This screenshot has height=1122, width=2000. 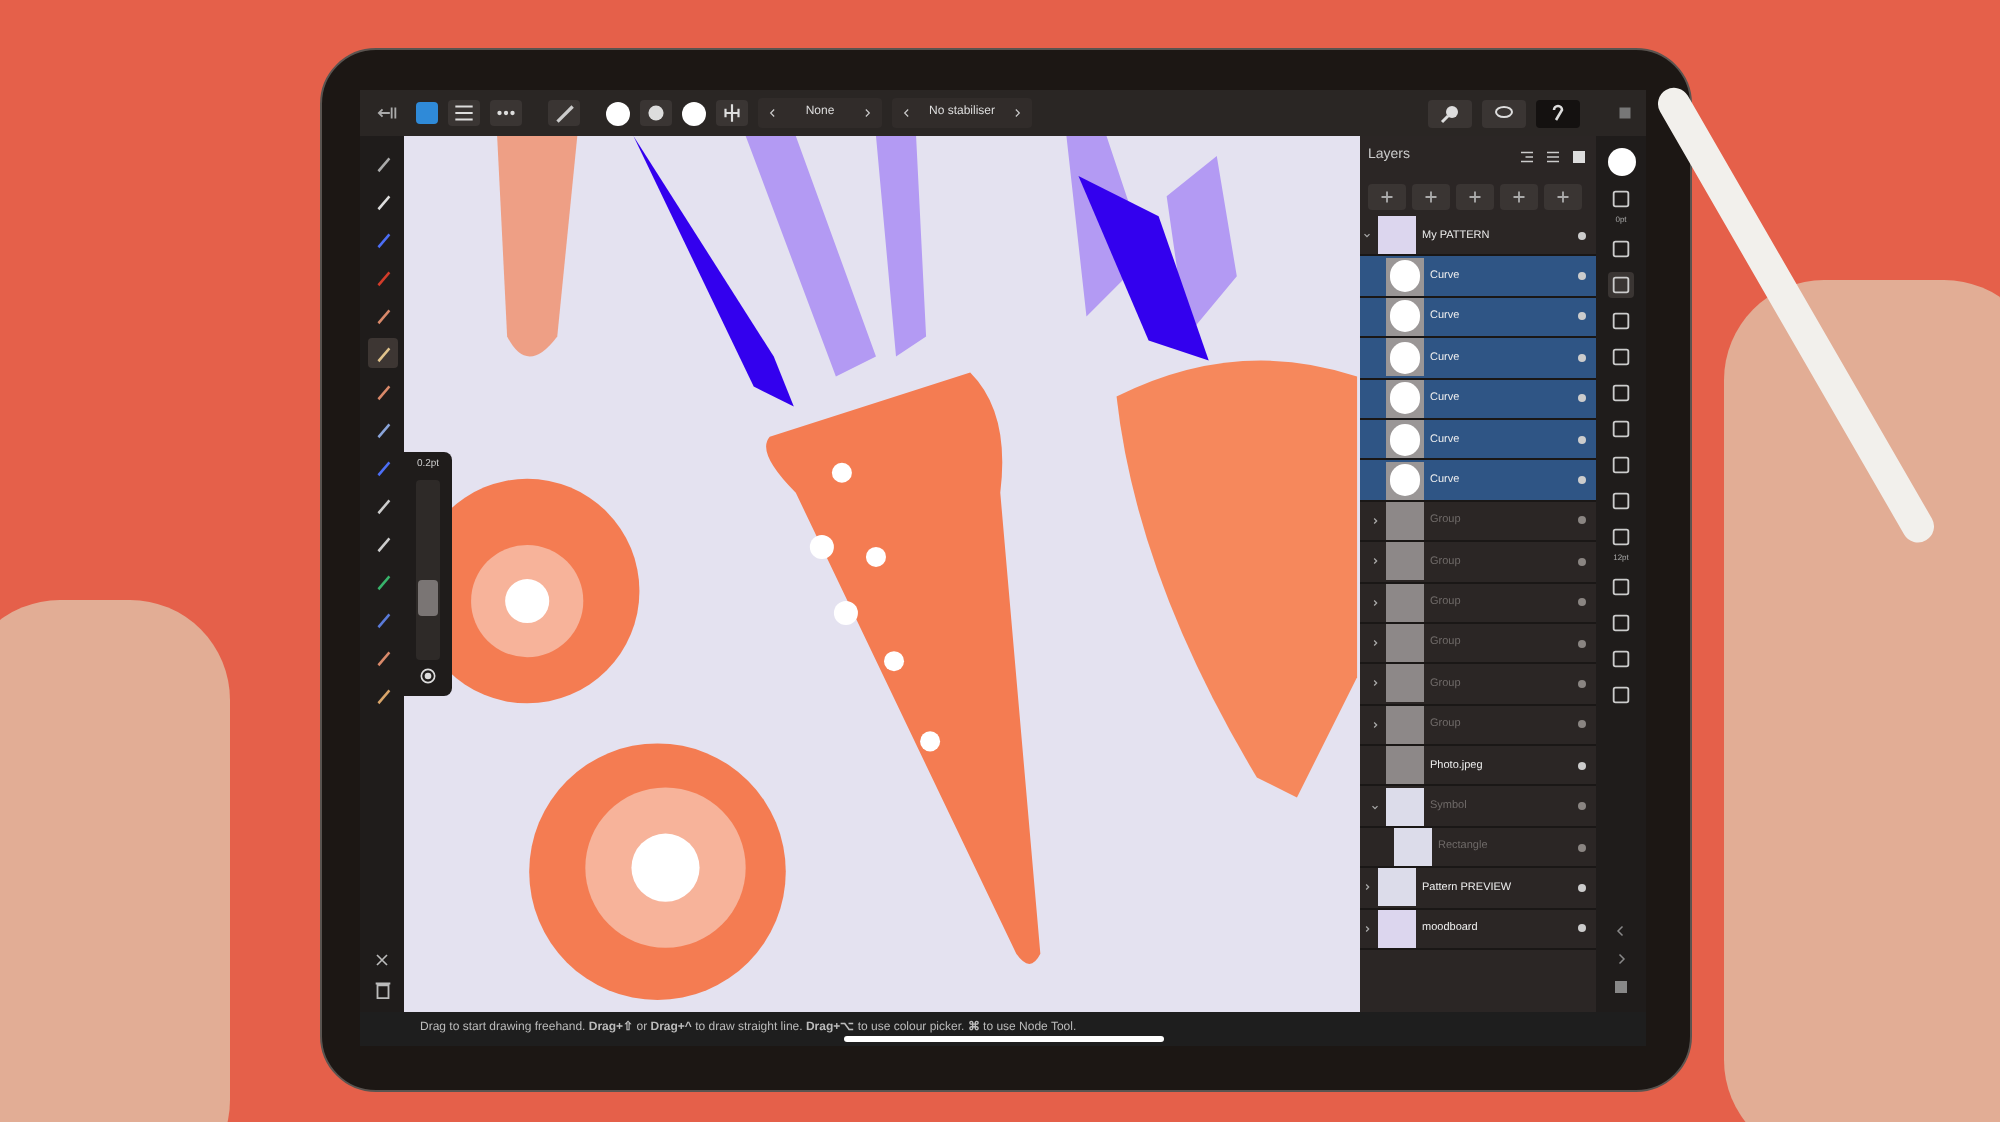 I want to click on app-logo-icon, so click(x=427, y=113).